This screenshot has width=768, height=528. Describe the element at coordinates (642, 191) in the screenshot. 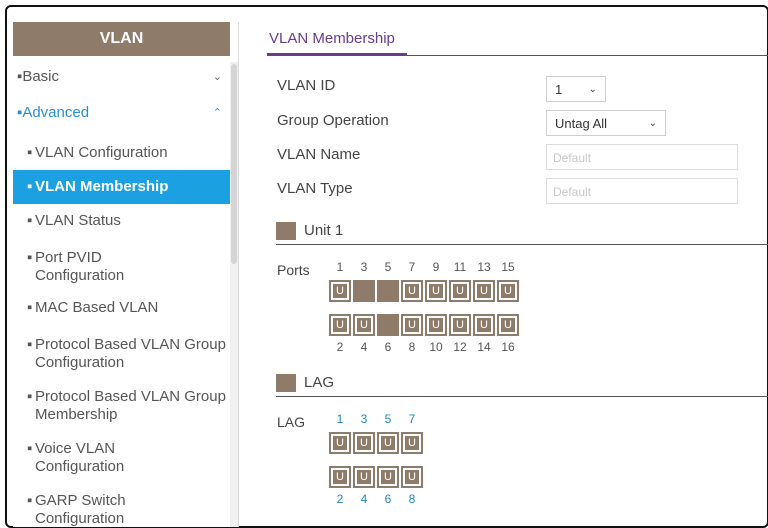

I see `vlan-type-input: Default` at that location.